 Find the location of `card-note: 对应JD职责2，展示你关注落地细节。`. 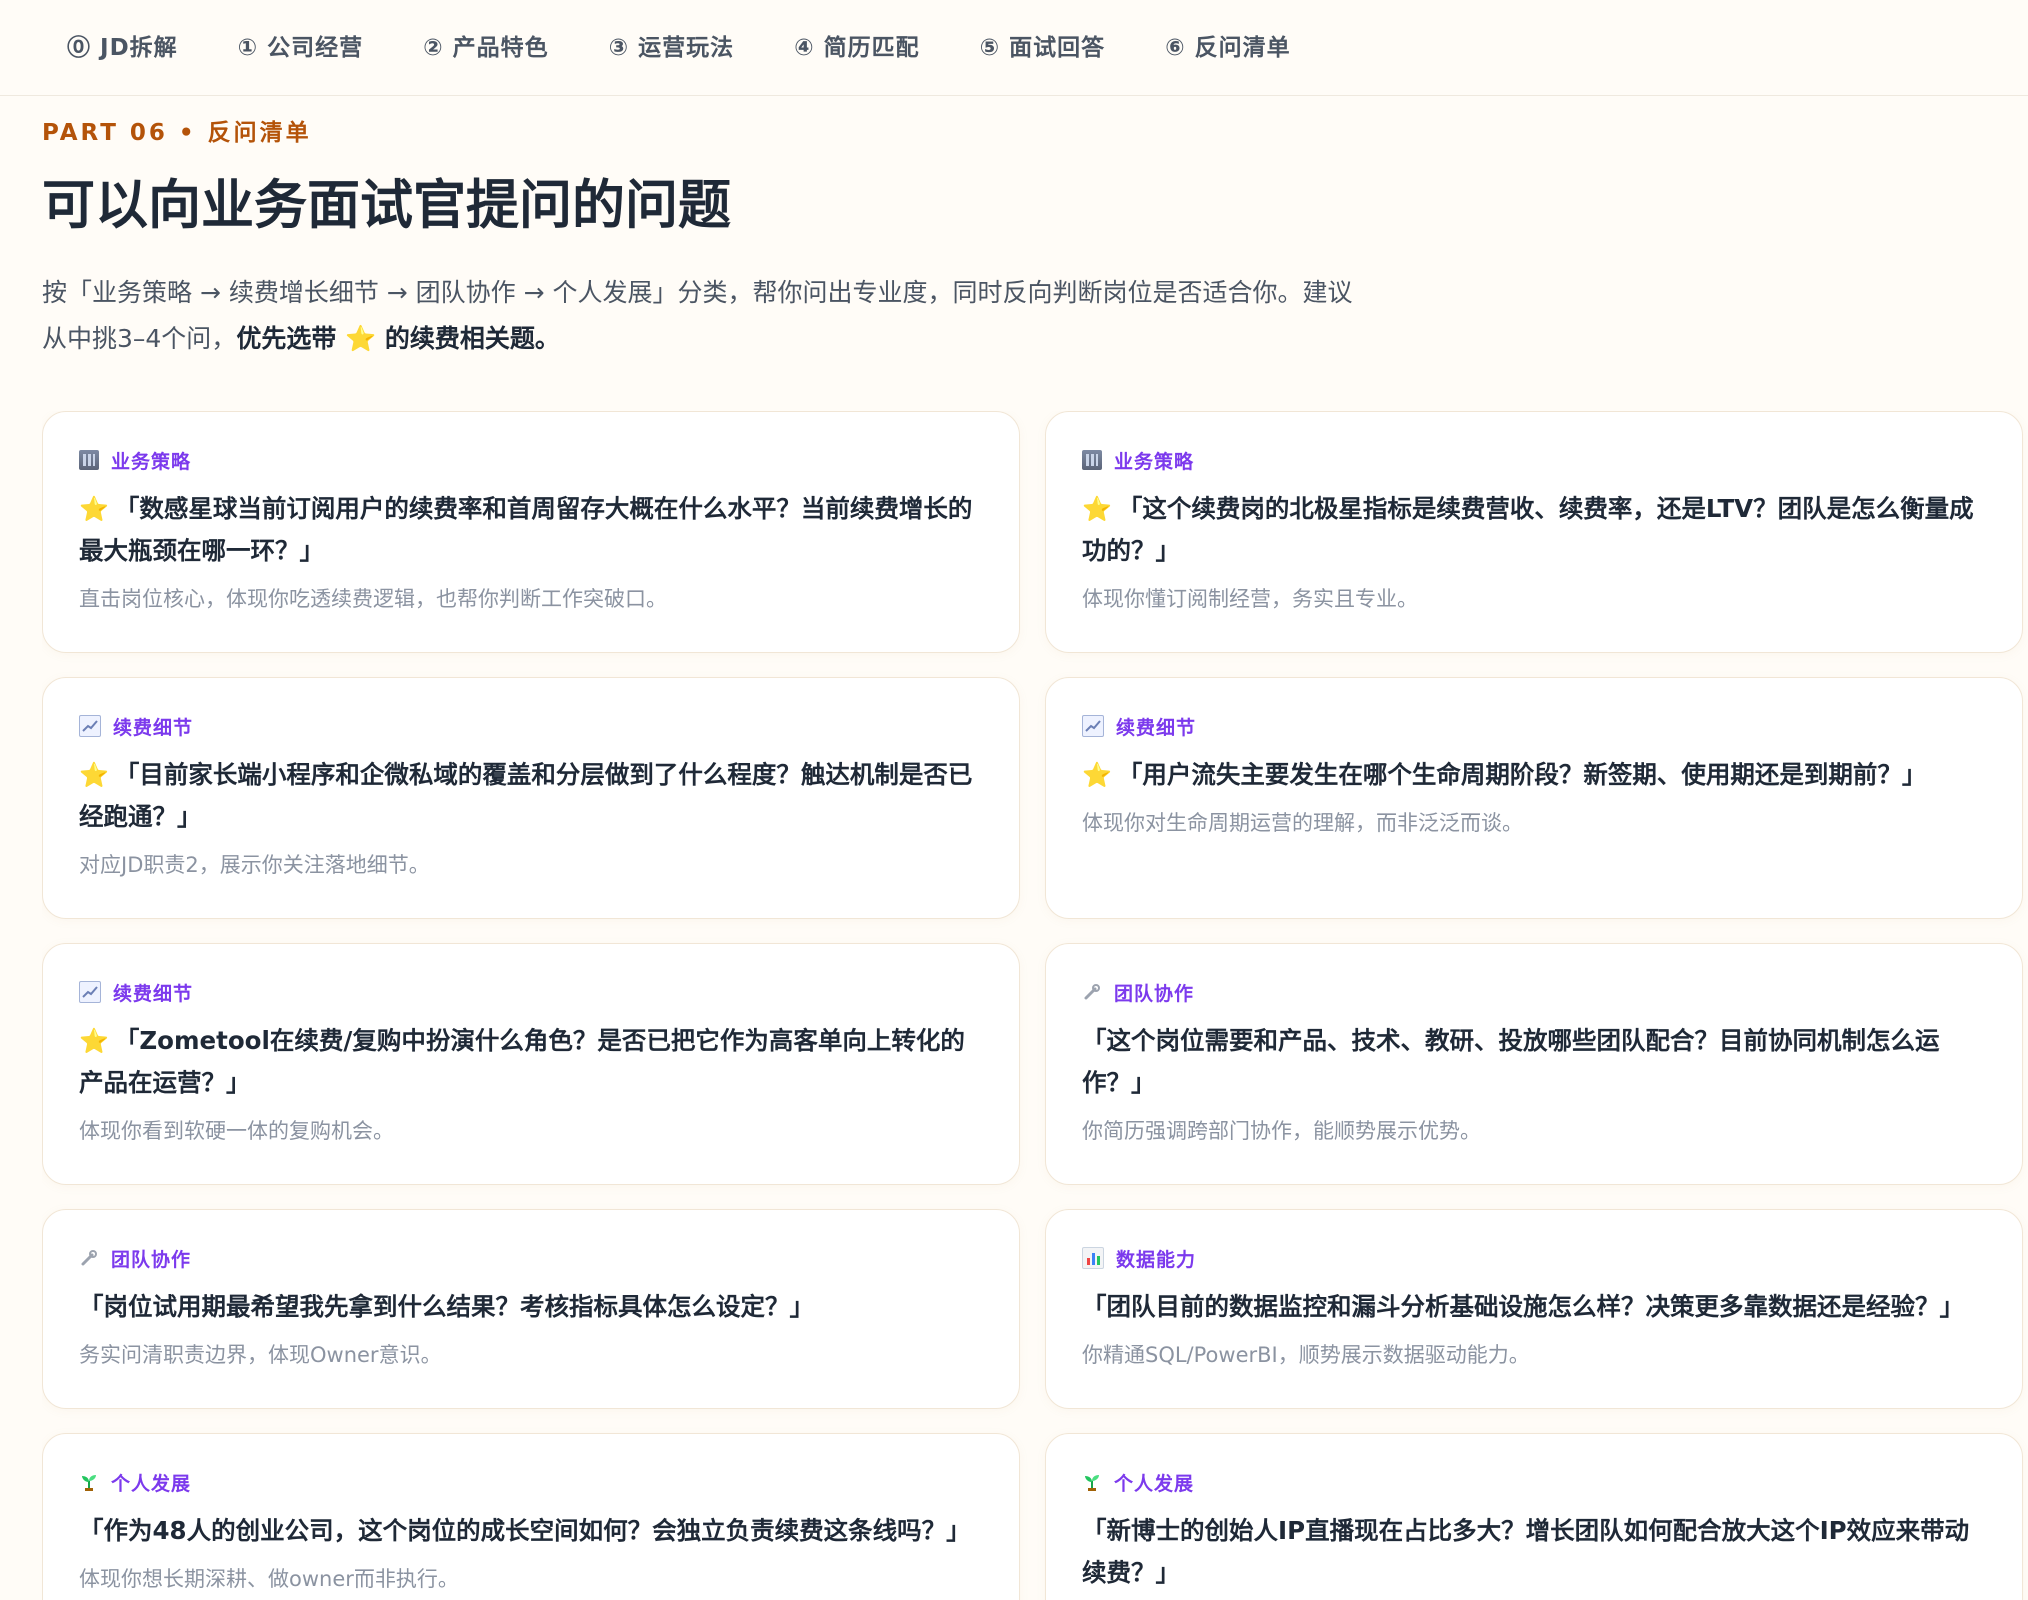

card-note: 对应JD职责2，展示你关注落地细节。 is located at coordinates (254, 865).